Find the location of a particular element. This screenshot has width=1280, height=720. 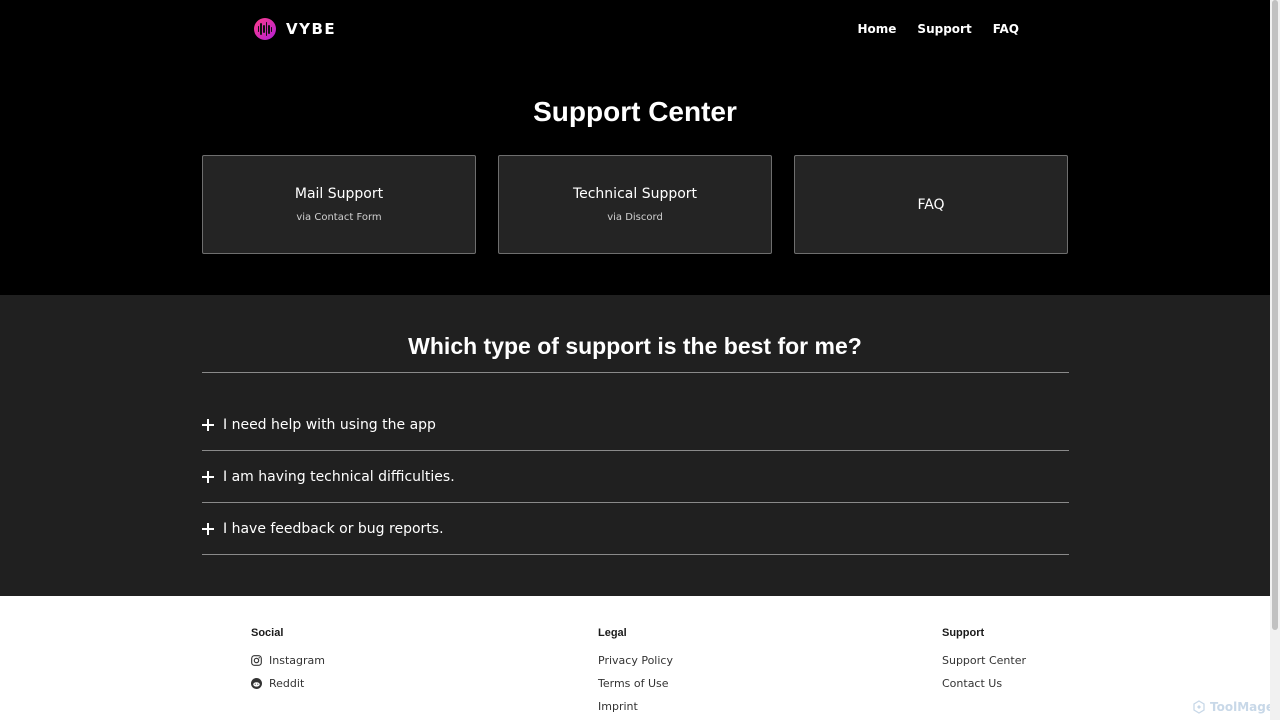

reddit-link: Reddit is located at coordinates (288, 683).